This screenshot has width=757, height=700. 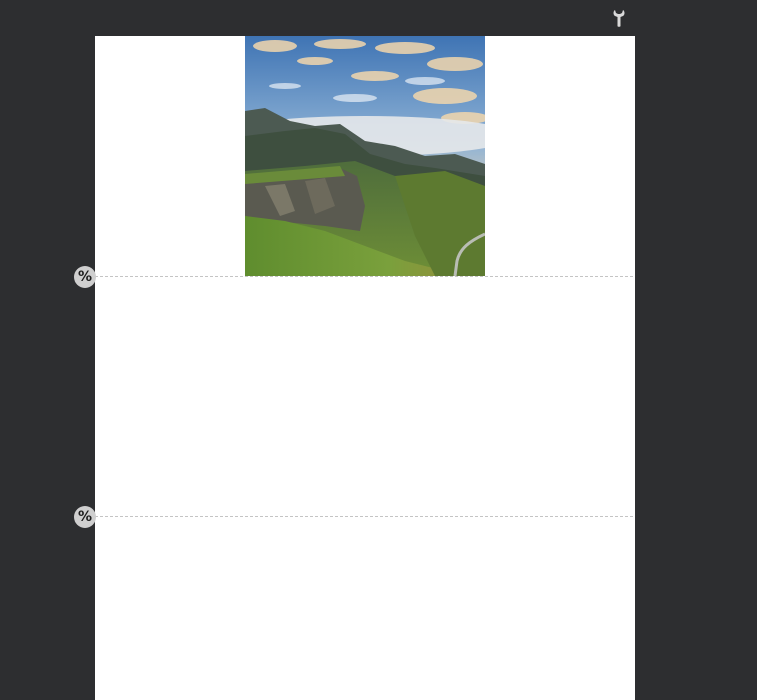 I want to click on wrench-icon, so click(x=619, y=18).